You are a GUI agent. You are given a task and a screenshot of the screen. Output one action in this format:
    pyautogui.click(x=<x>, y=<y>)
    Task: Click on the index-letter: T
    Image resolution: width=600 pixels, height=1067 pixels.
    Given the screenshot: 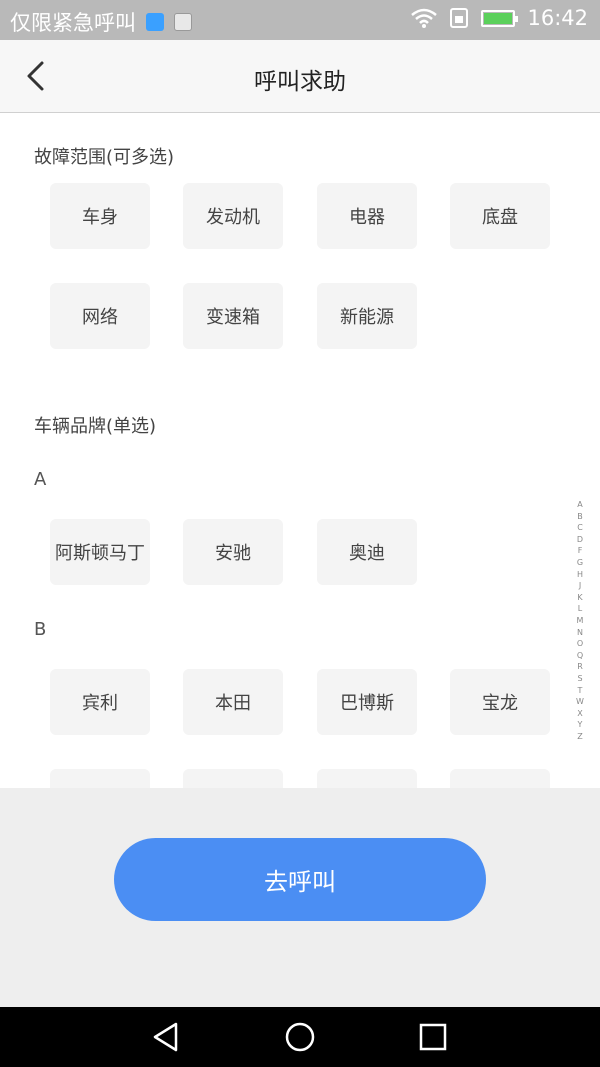 What is the action you would take?
    pyautogui.click(x=580, y=691)
    